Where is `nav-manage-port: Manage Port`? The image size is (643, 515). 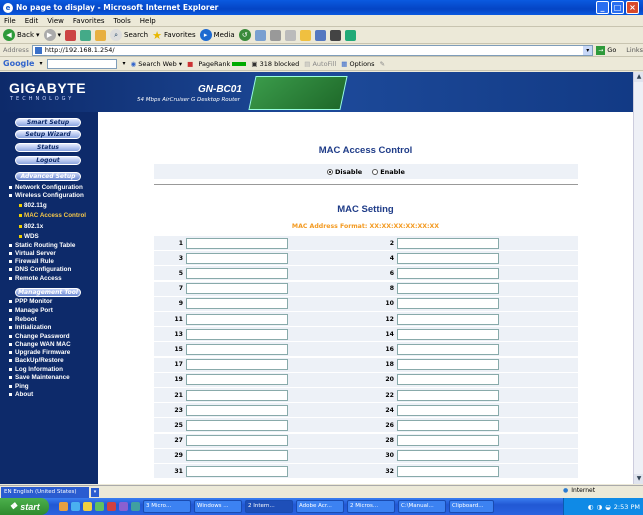 nav-manage-port: Manage Port is located at coordinates (31, 310).